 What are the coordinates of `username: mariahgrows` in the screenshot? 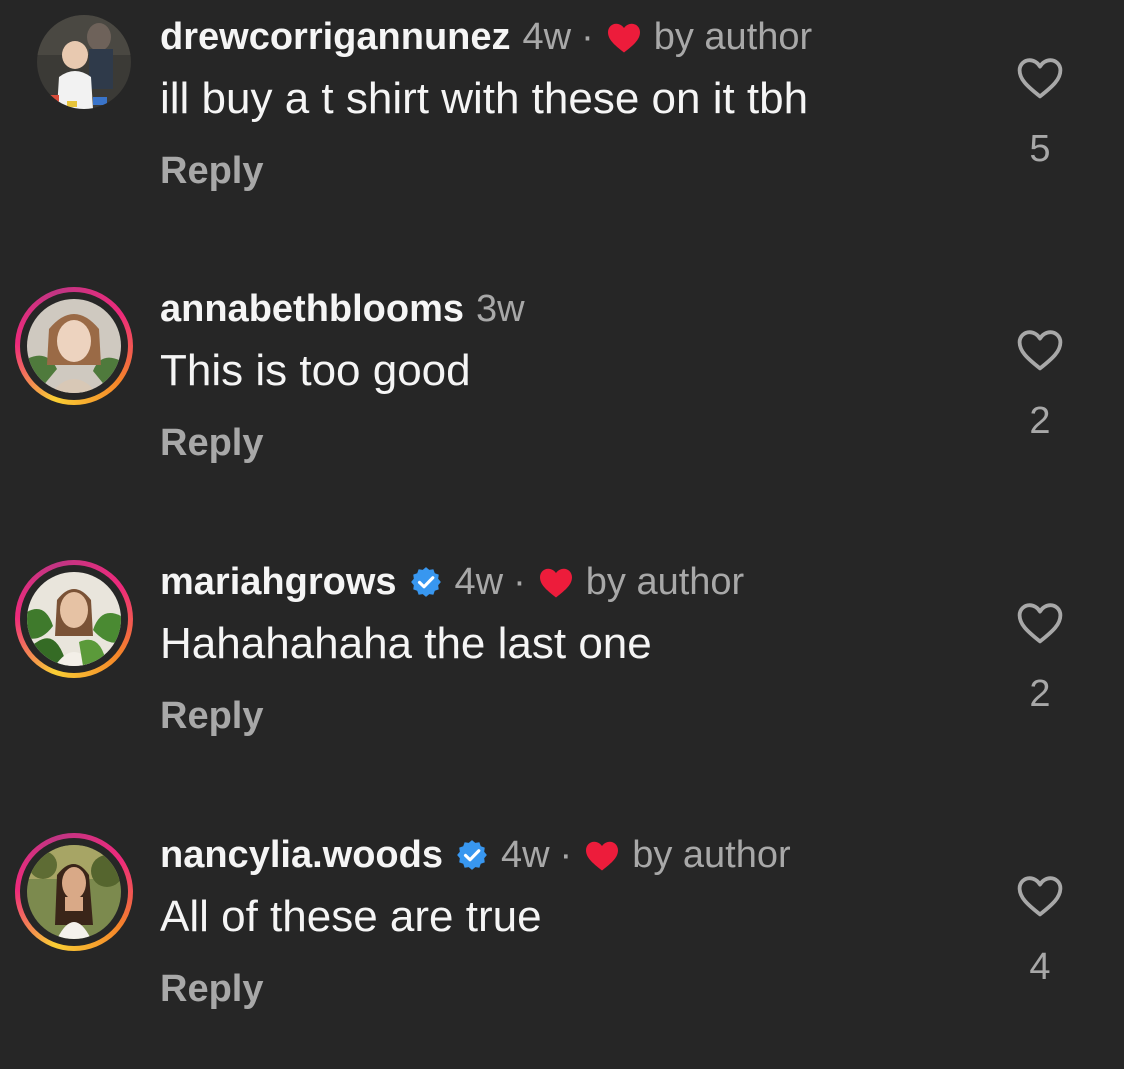 It's located at (278, 582).